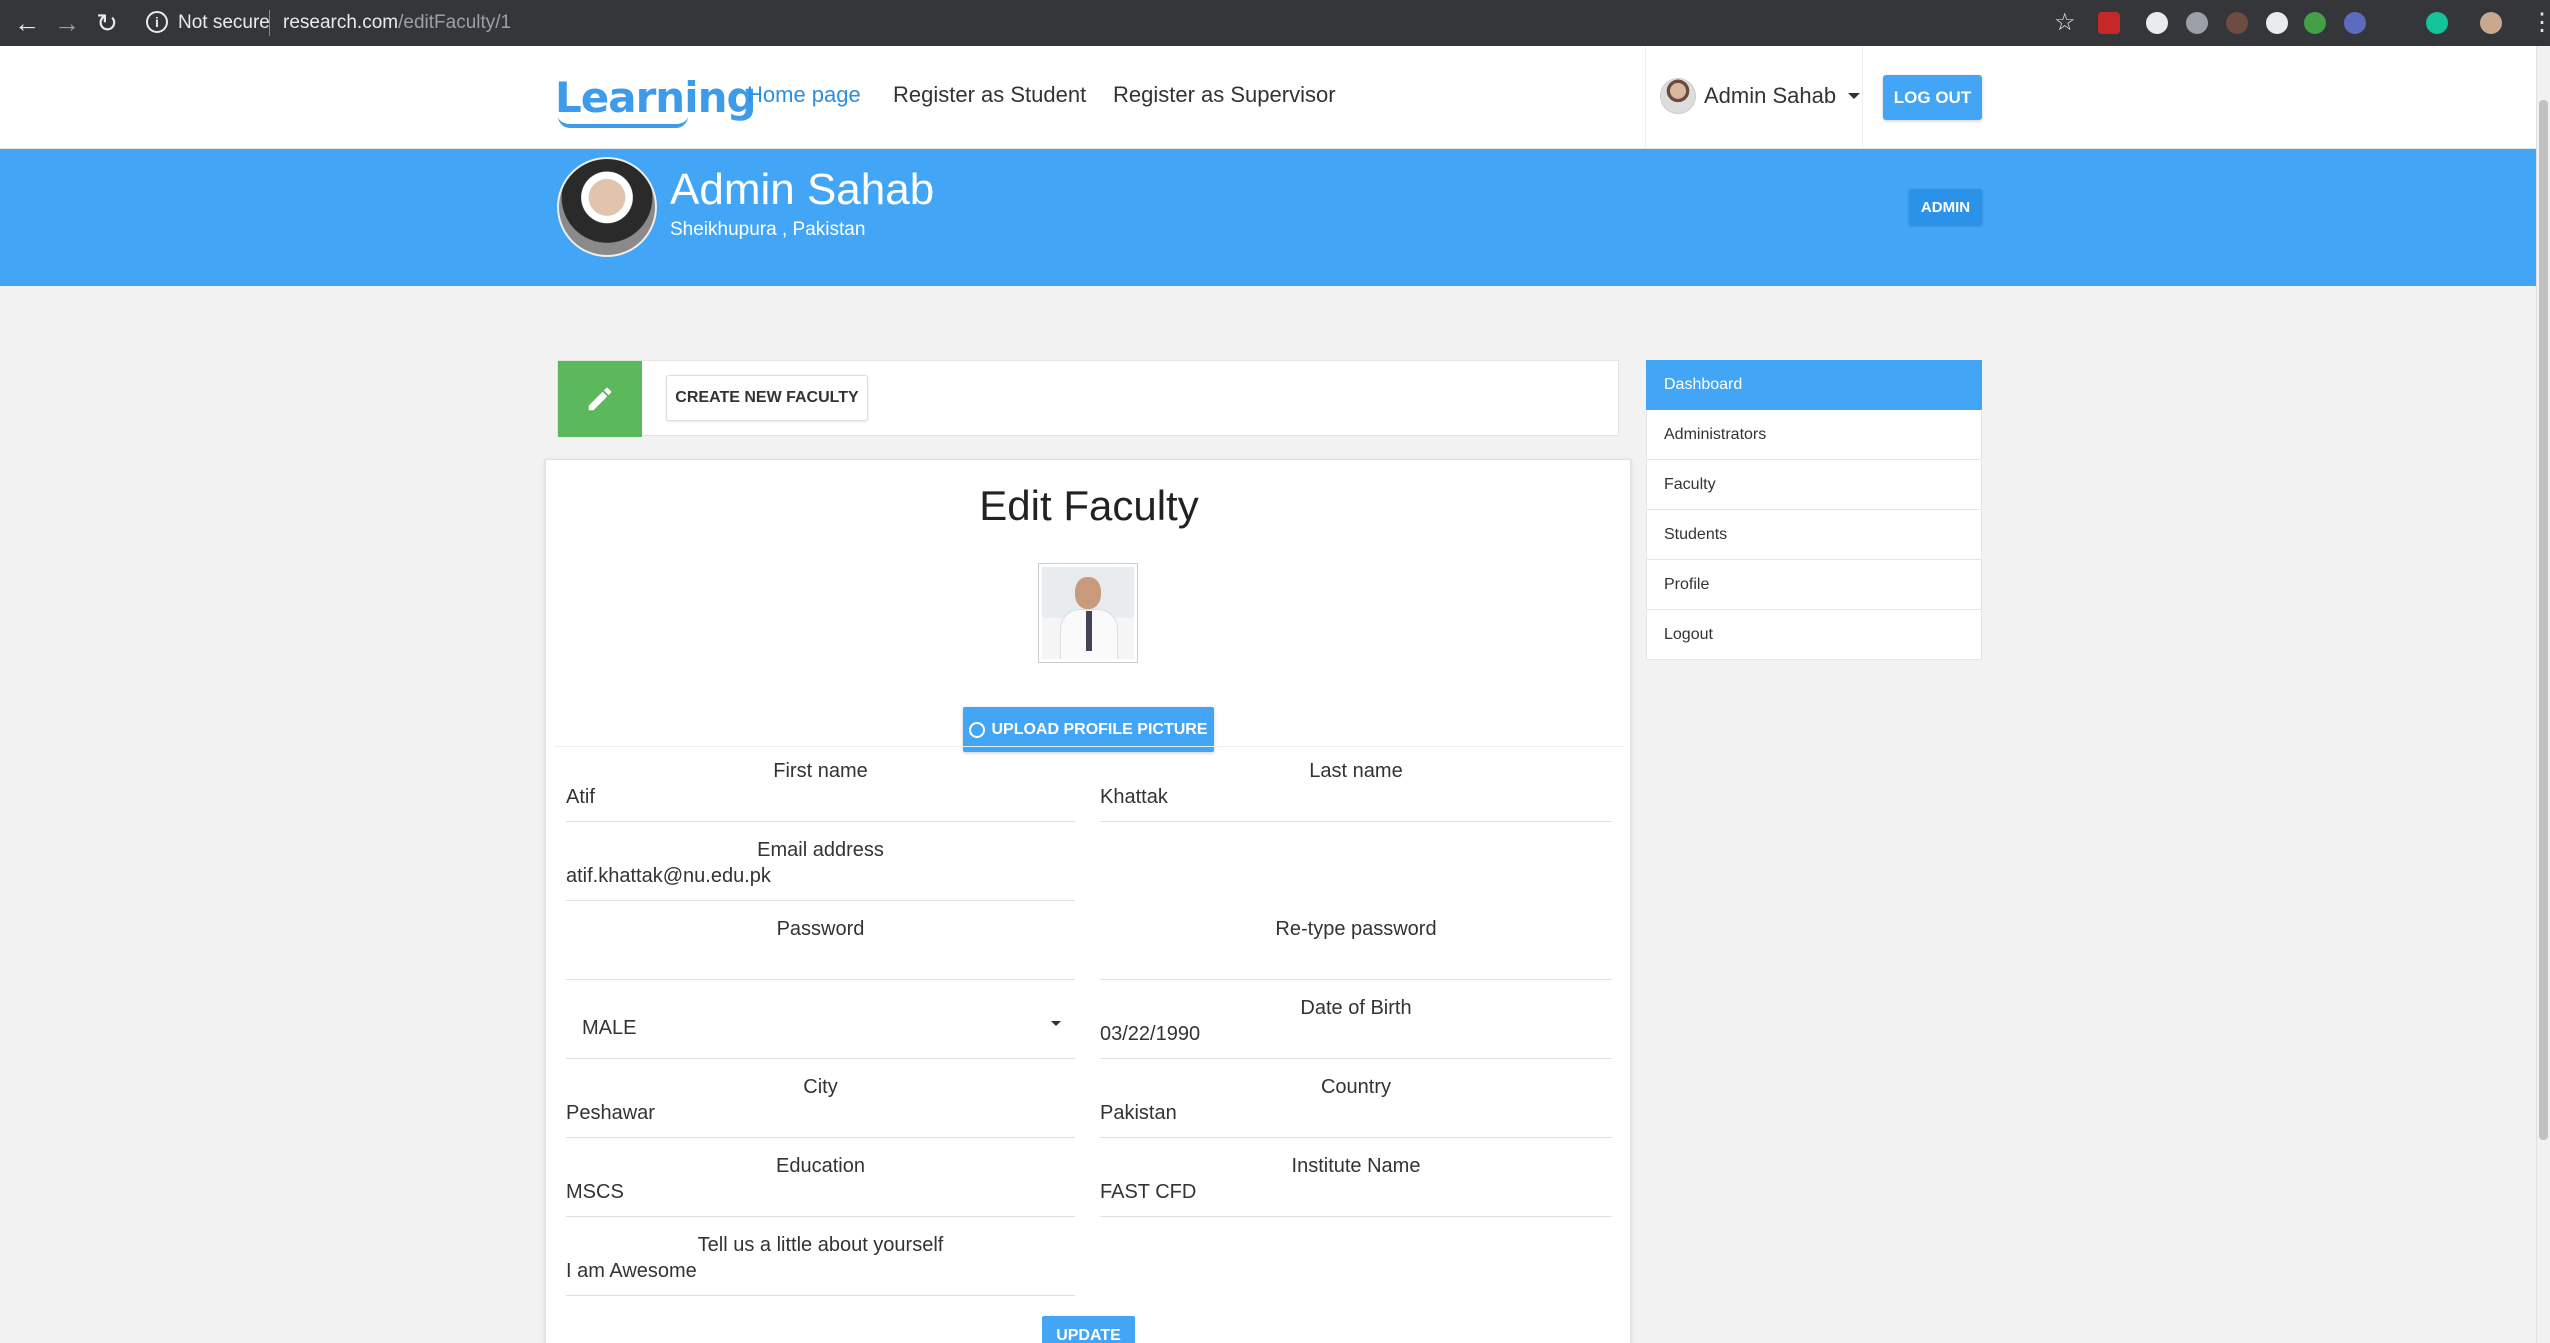 This screenshot has width=2550, height=1343. I want to click on url-host: research.com, so click(341, 22).